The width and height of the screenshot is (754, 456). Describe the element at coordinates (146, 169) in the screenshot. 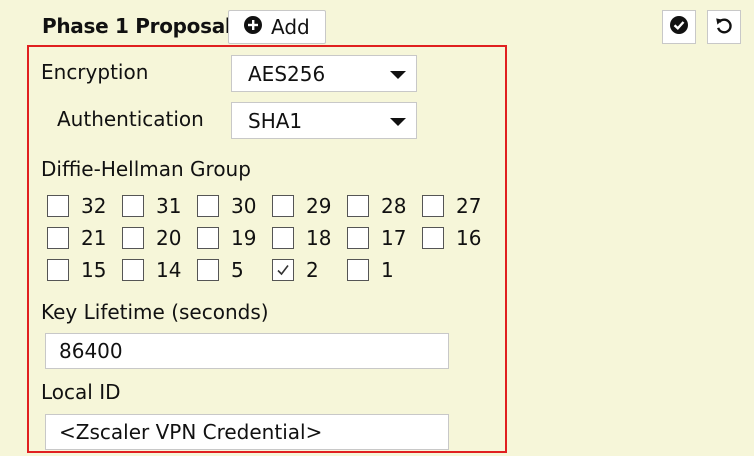

I see `dh-group-label: Diffie-Hellman Group` at that location.